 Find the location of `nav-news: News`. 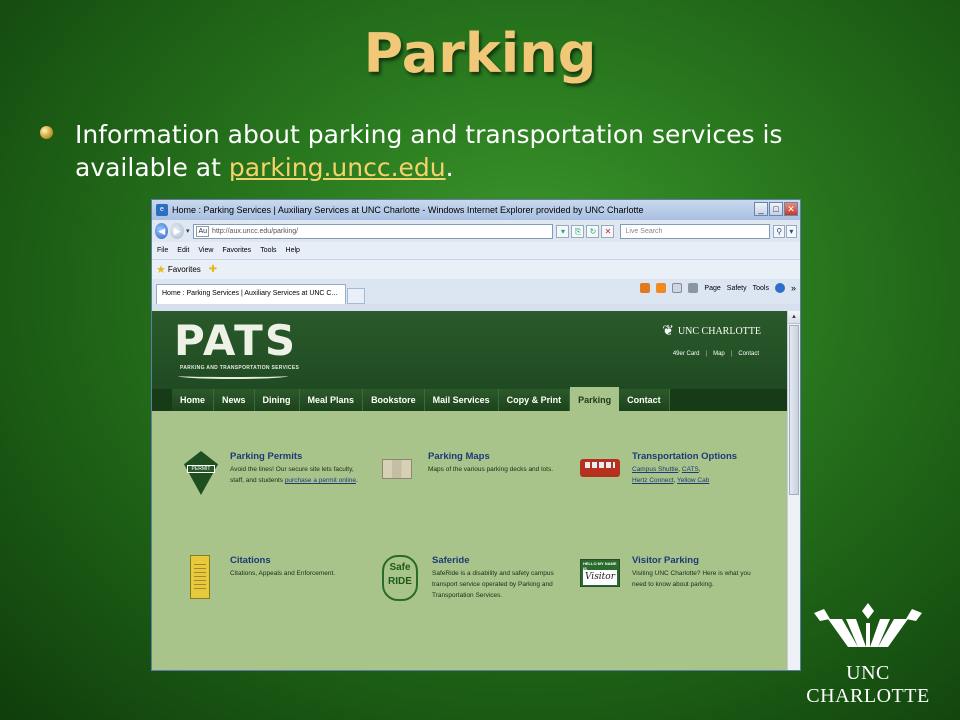

nav-news: News is located at coordinates (234, 400).